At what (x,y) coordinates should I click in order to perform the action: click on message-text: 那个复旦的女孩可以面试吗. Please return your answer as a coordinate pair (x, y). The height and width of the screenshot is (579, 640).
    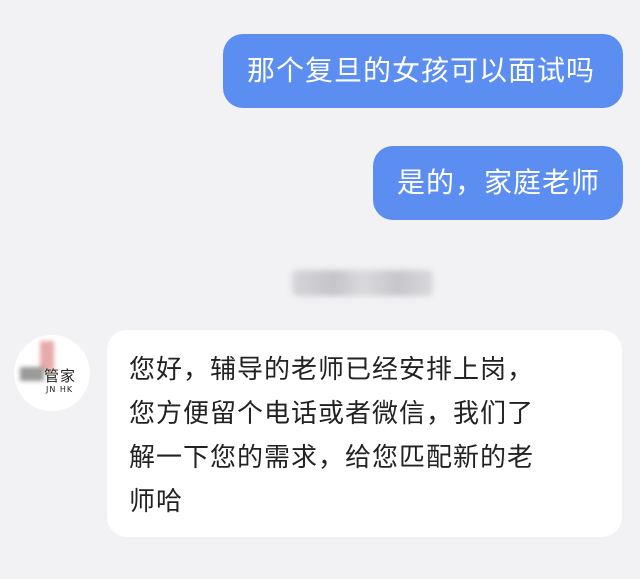
    Looking at the image, I should click on (421, 70).